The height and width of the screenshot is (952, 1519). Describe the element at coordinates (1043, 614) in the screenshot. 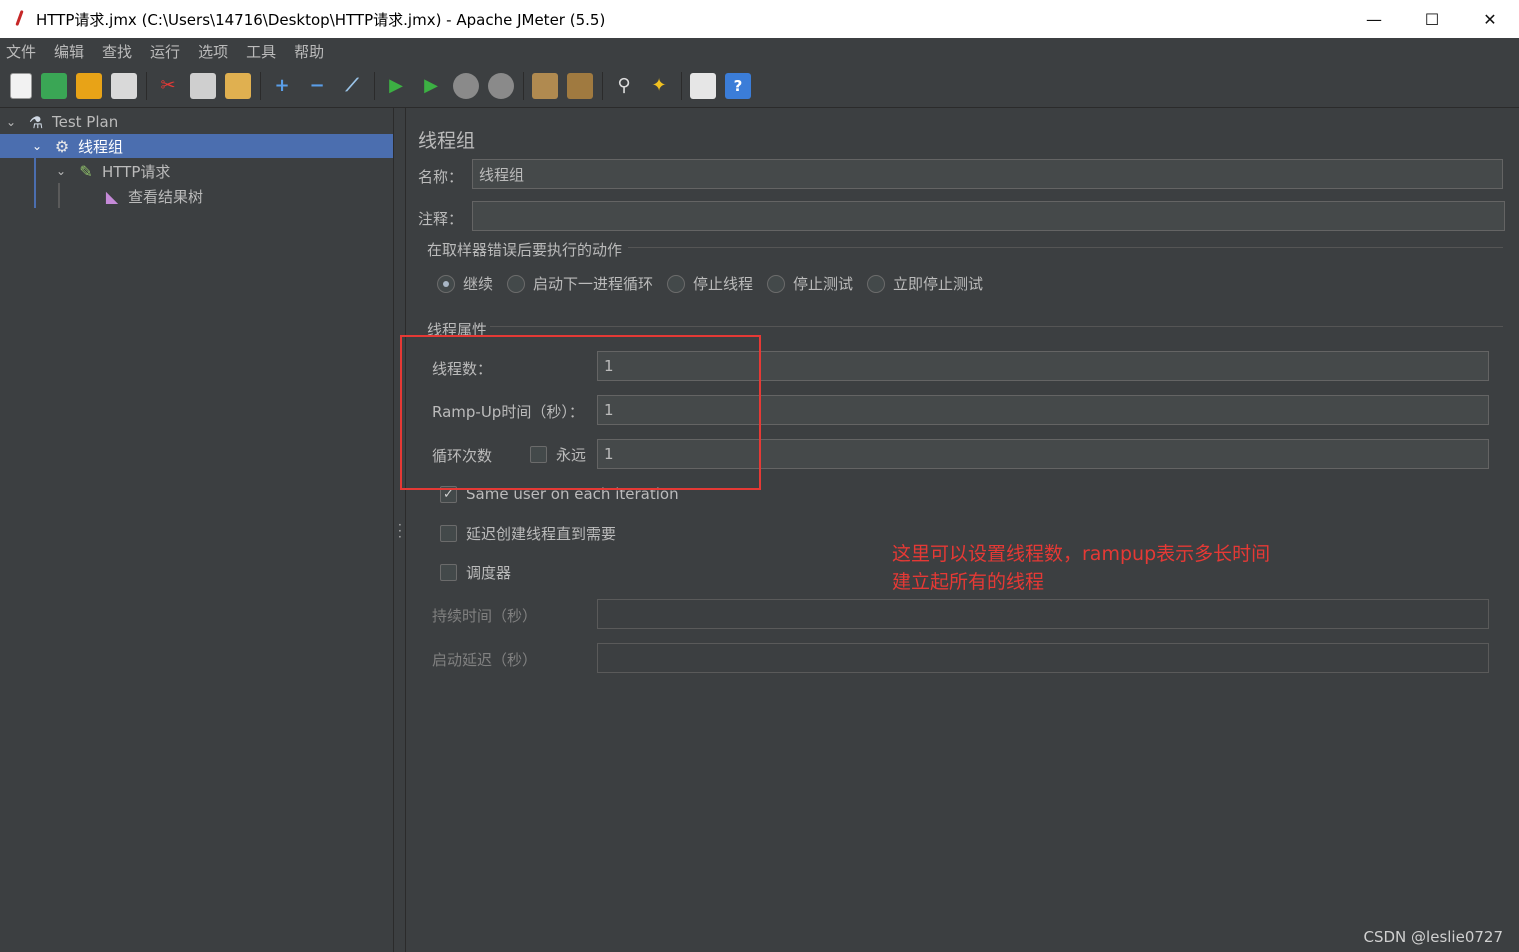

I see `duration-field` at that location.